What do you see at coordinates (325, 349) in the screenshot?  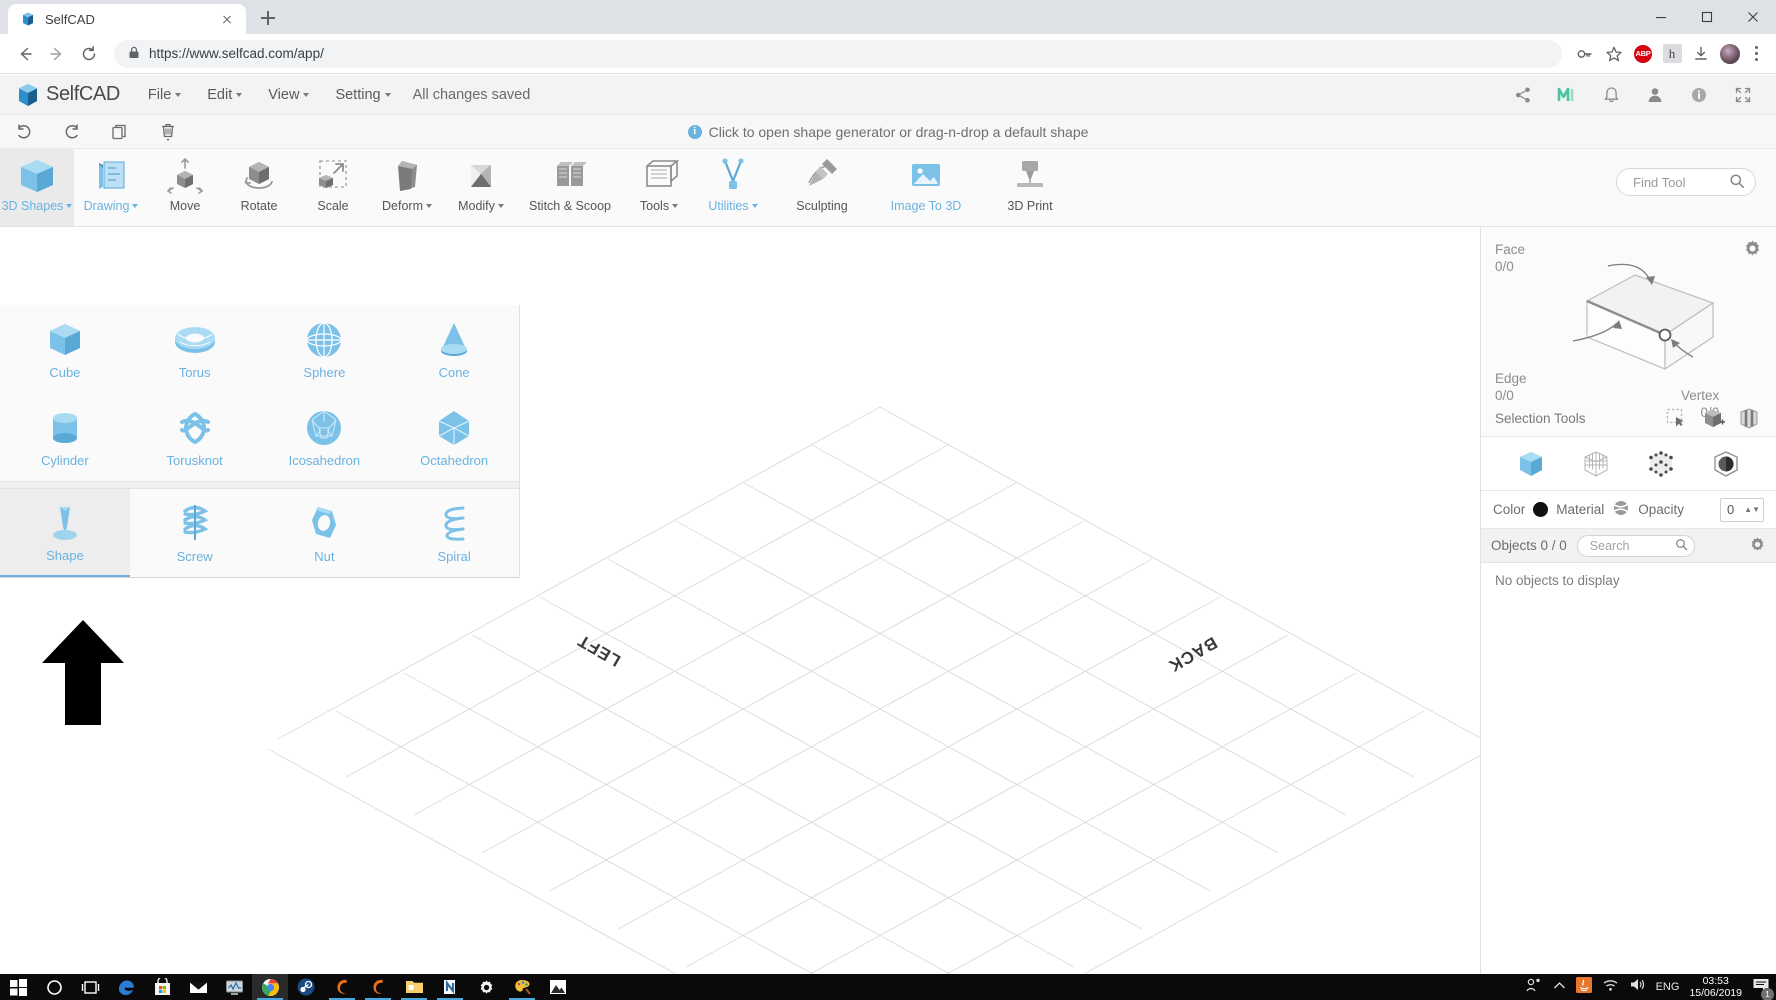 I see `shape-sphere: Sphere` at bounding box center [325, 349].